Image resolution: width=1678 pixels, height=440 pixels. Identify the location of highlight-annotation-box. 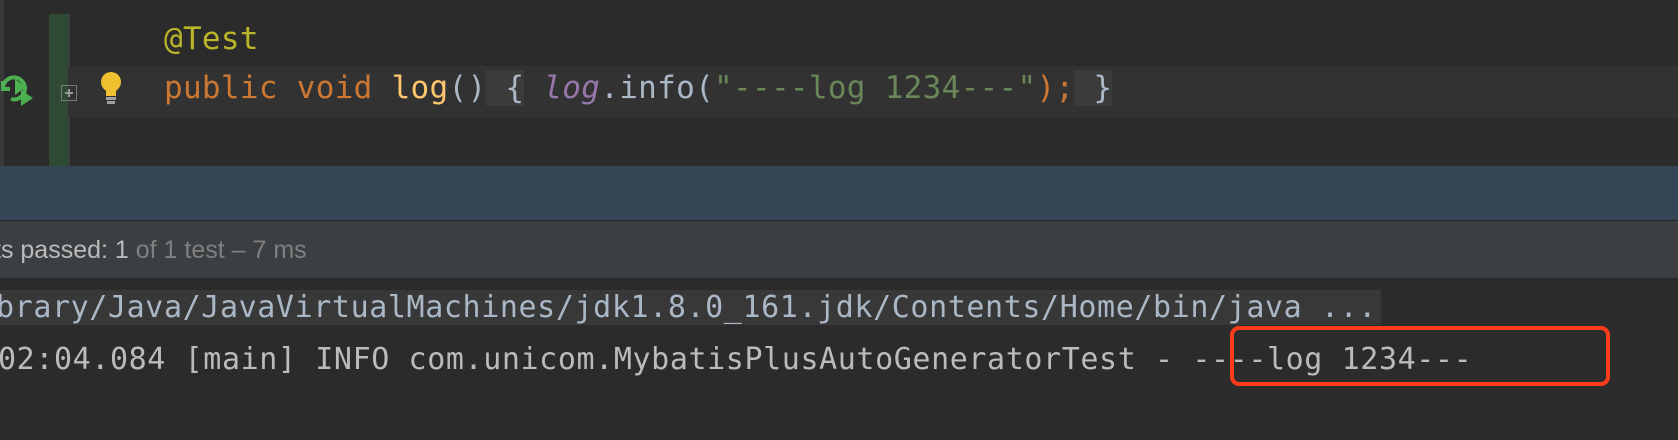
(1420, 356).